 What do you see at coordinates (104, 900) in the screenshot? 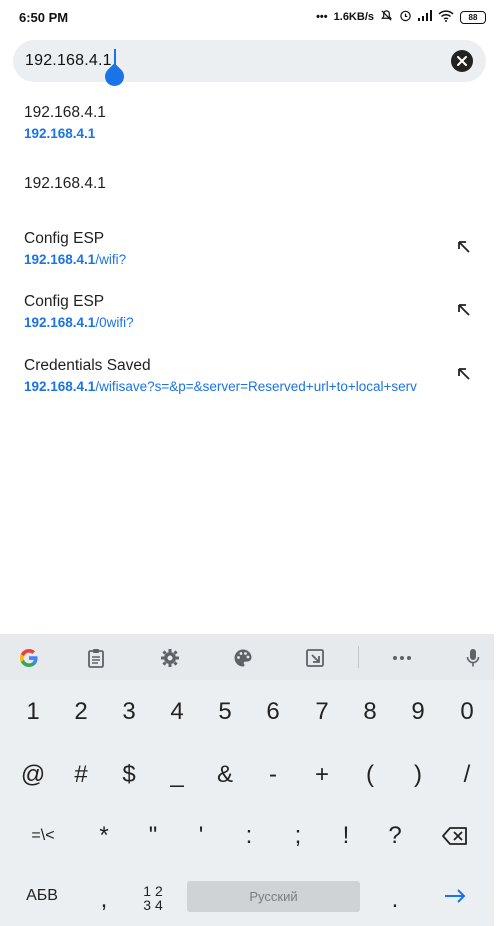
I see `key-comma: ,` at bounding box center [104, 900].